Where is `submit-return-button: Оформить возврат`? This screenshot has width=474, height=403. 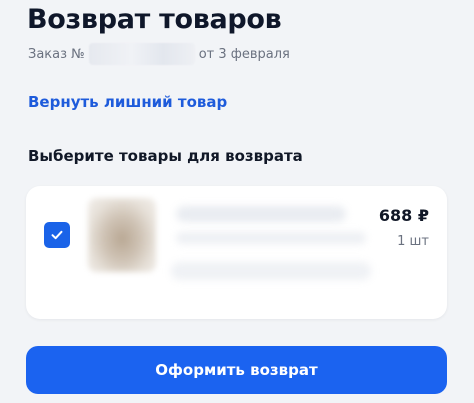
submit-return-button: Оформить возврат is located at coordinates (236, 370).